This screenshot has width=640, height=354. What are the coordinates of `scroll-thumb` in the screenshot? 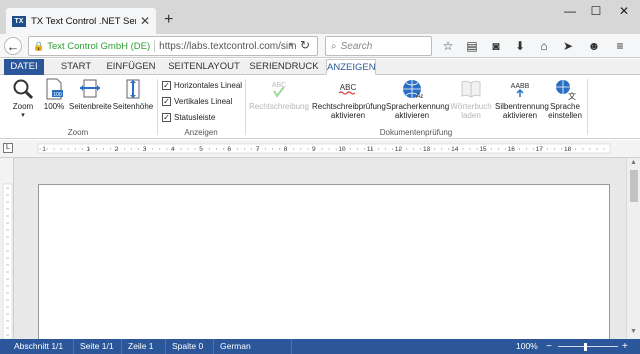 It's located at (634, 186).